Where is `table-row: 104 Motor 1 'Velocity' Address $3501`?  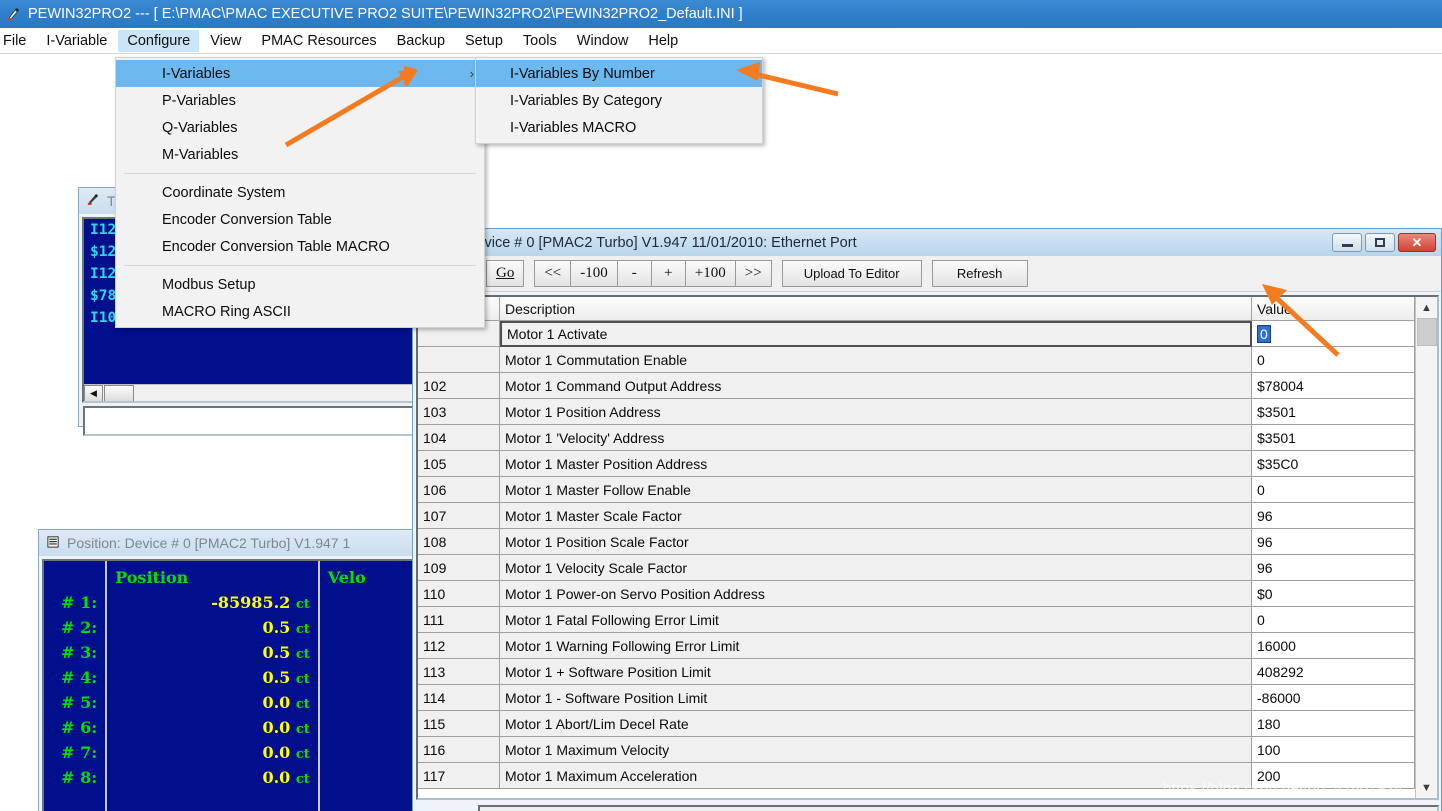
table-row: 104 Motor 1 'Velocity' Address $3501 is located at coordinates (916, 438).